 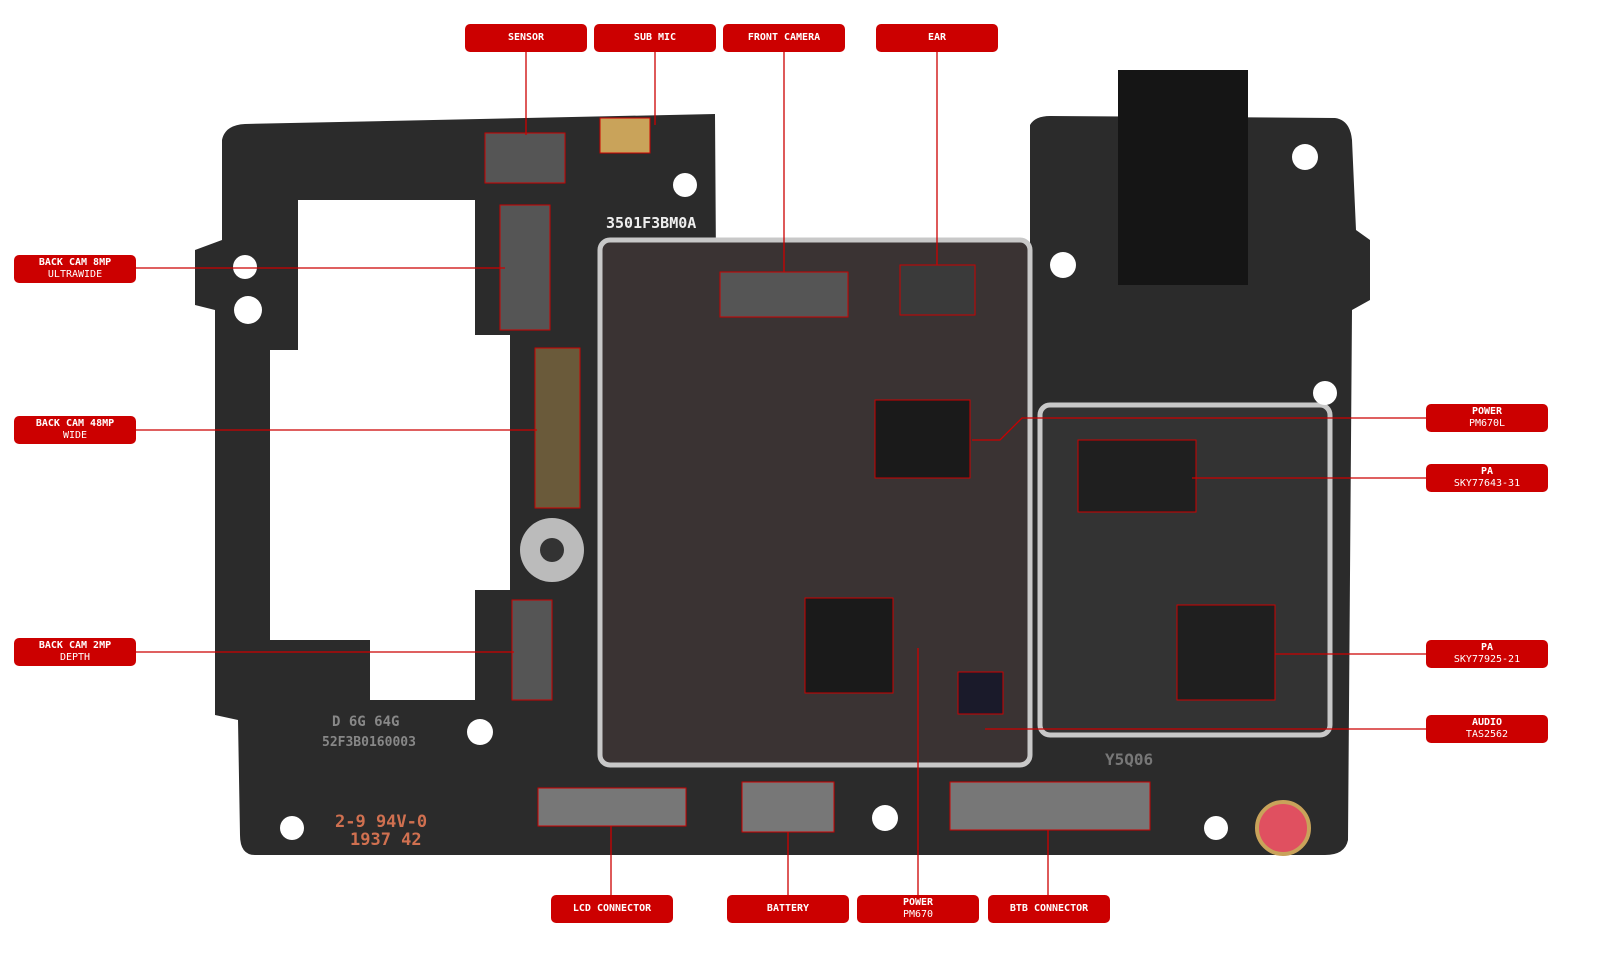 I want to click on label-front-camera: FRONT CAMERA, so click(x=784, y=38).